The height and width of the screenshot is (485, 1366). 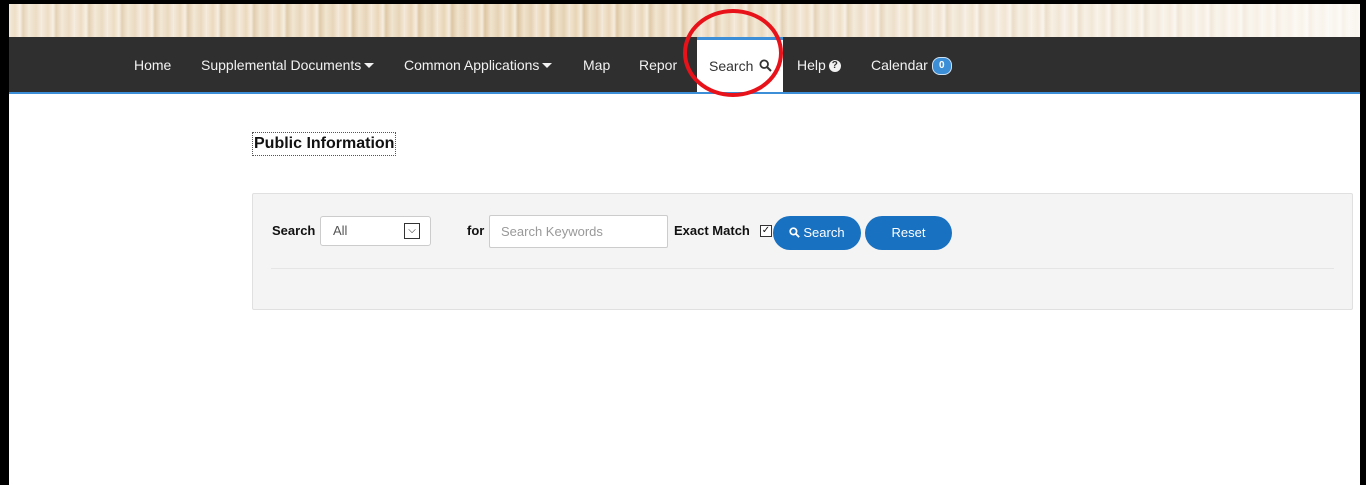 I want to click on reset-button-label: Reset, so click(x=908, y=232).